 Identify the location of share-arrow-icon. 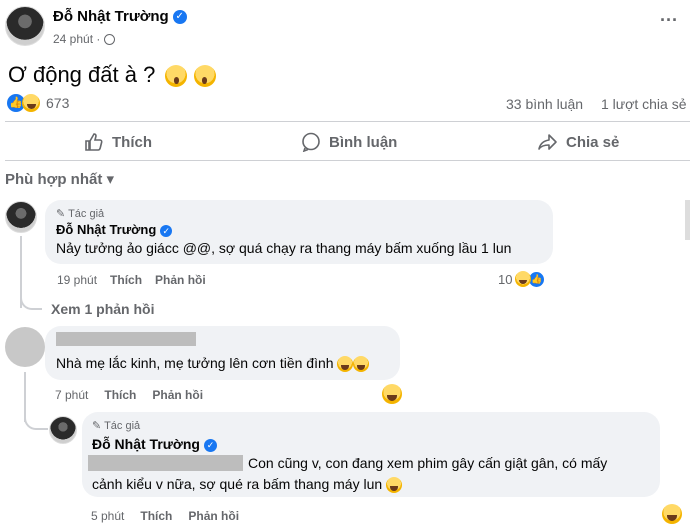
(547, 142).